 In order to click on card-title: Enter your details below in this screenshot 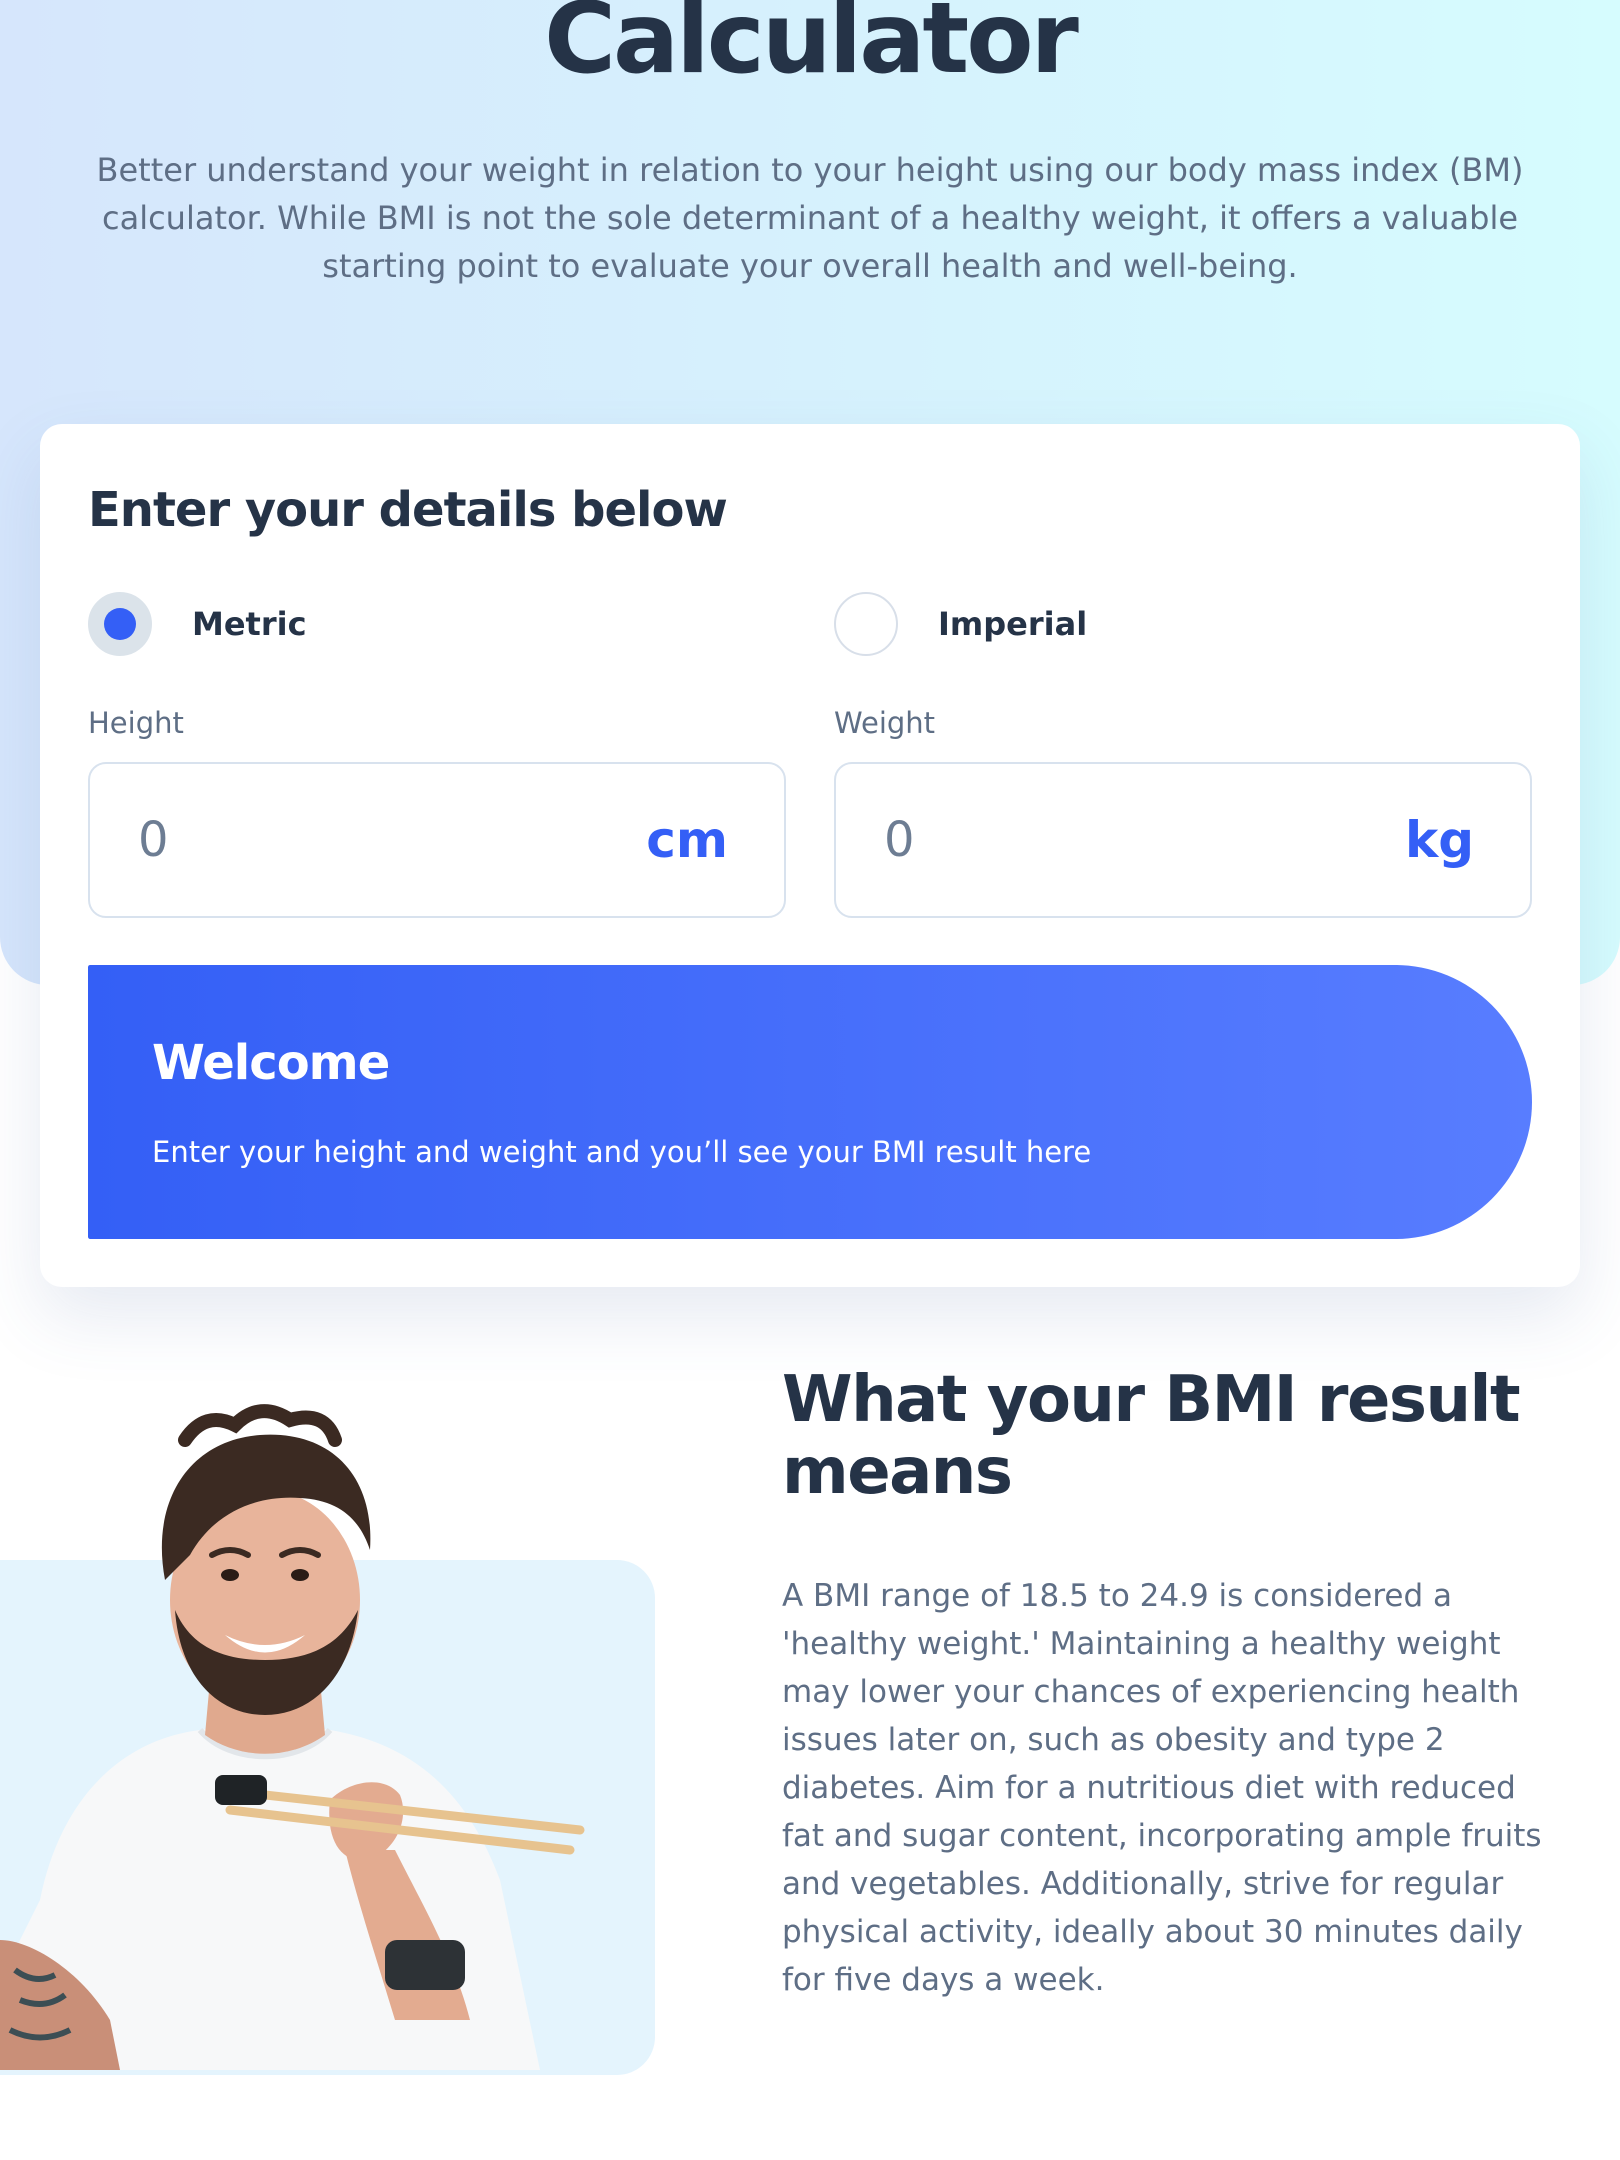, I will do `click(408, 510)`.